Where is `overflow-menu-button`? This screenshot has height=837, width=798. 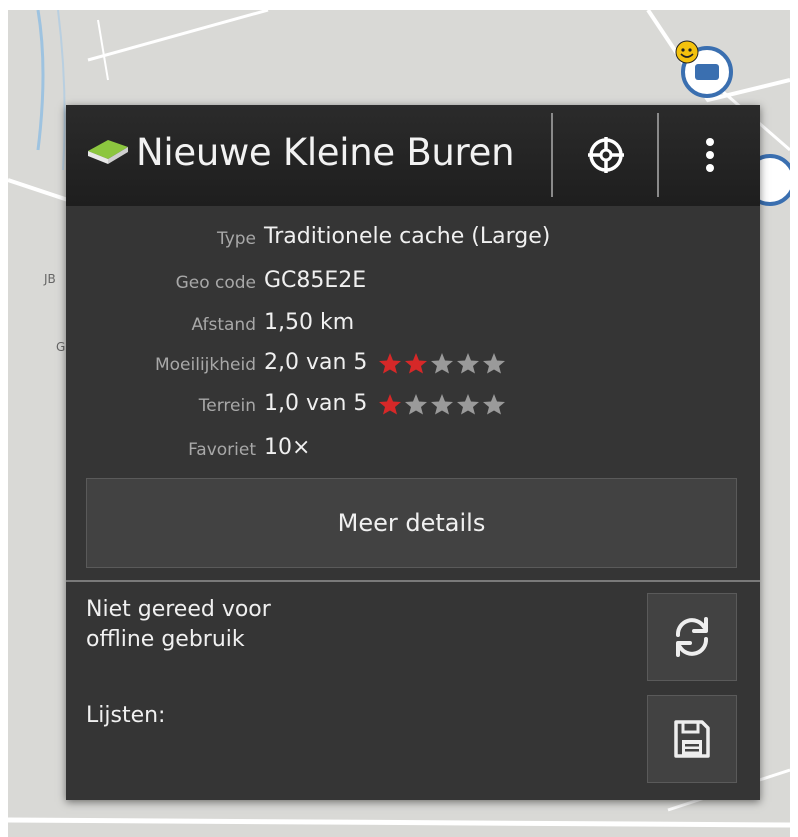 overflow-menu-button is located at coordinates (709, 155).